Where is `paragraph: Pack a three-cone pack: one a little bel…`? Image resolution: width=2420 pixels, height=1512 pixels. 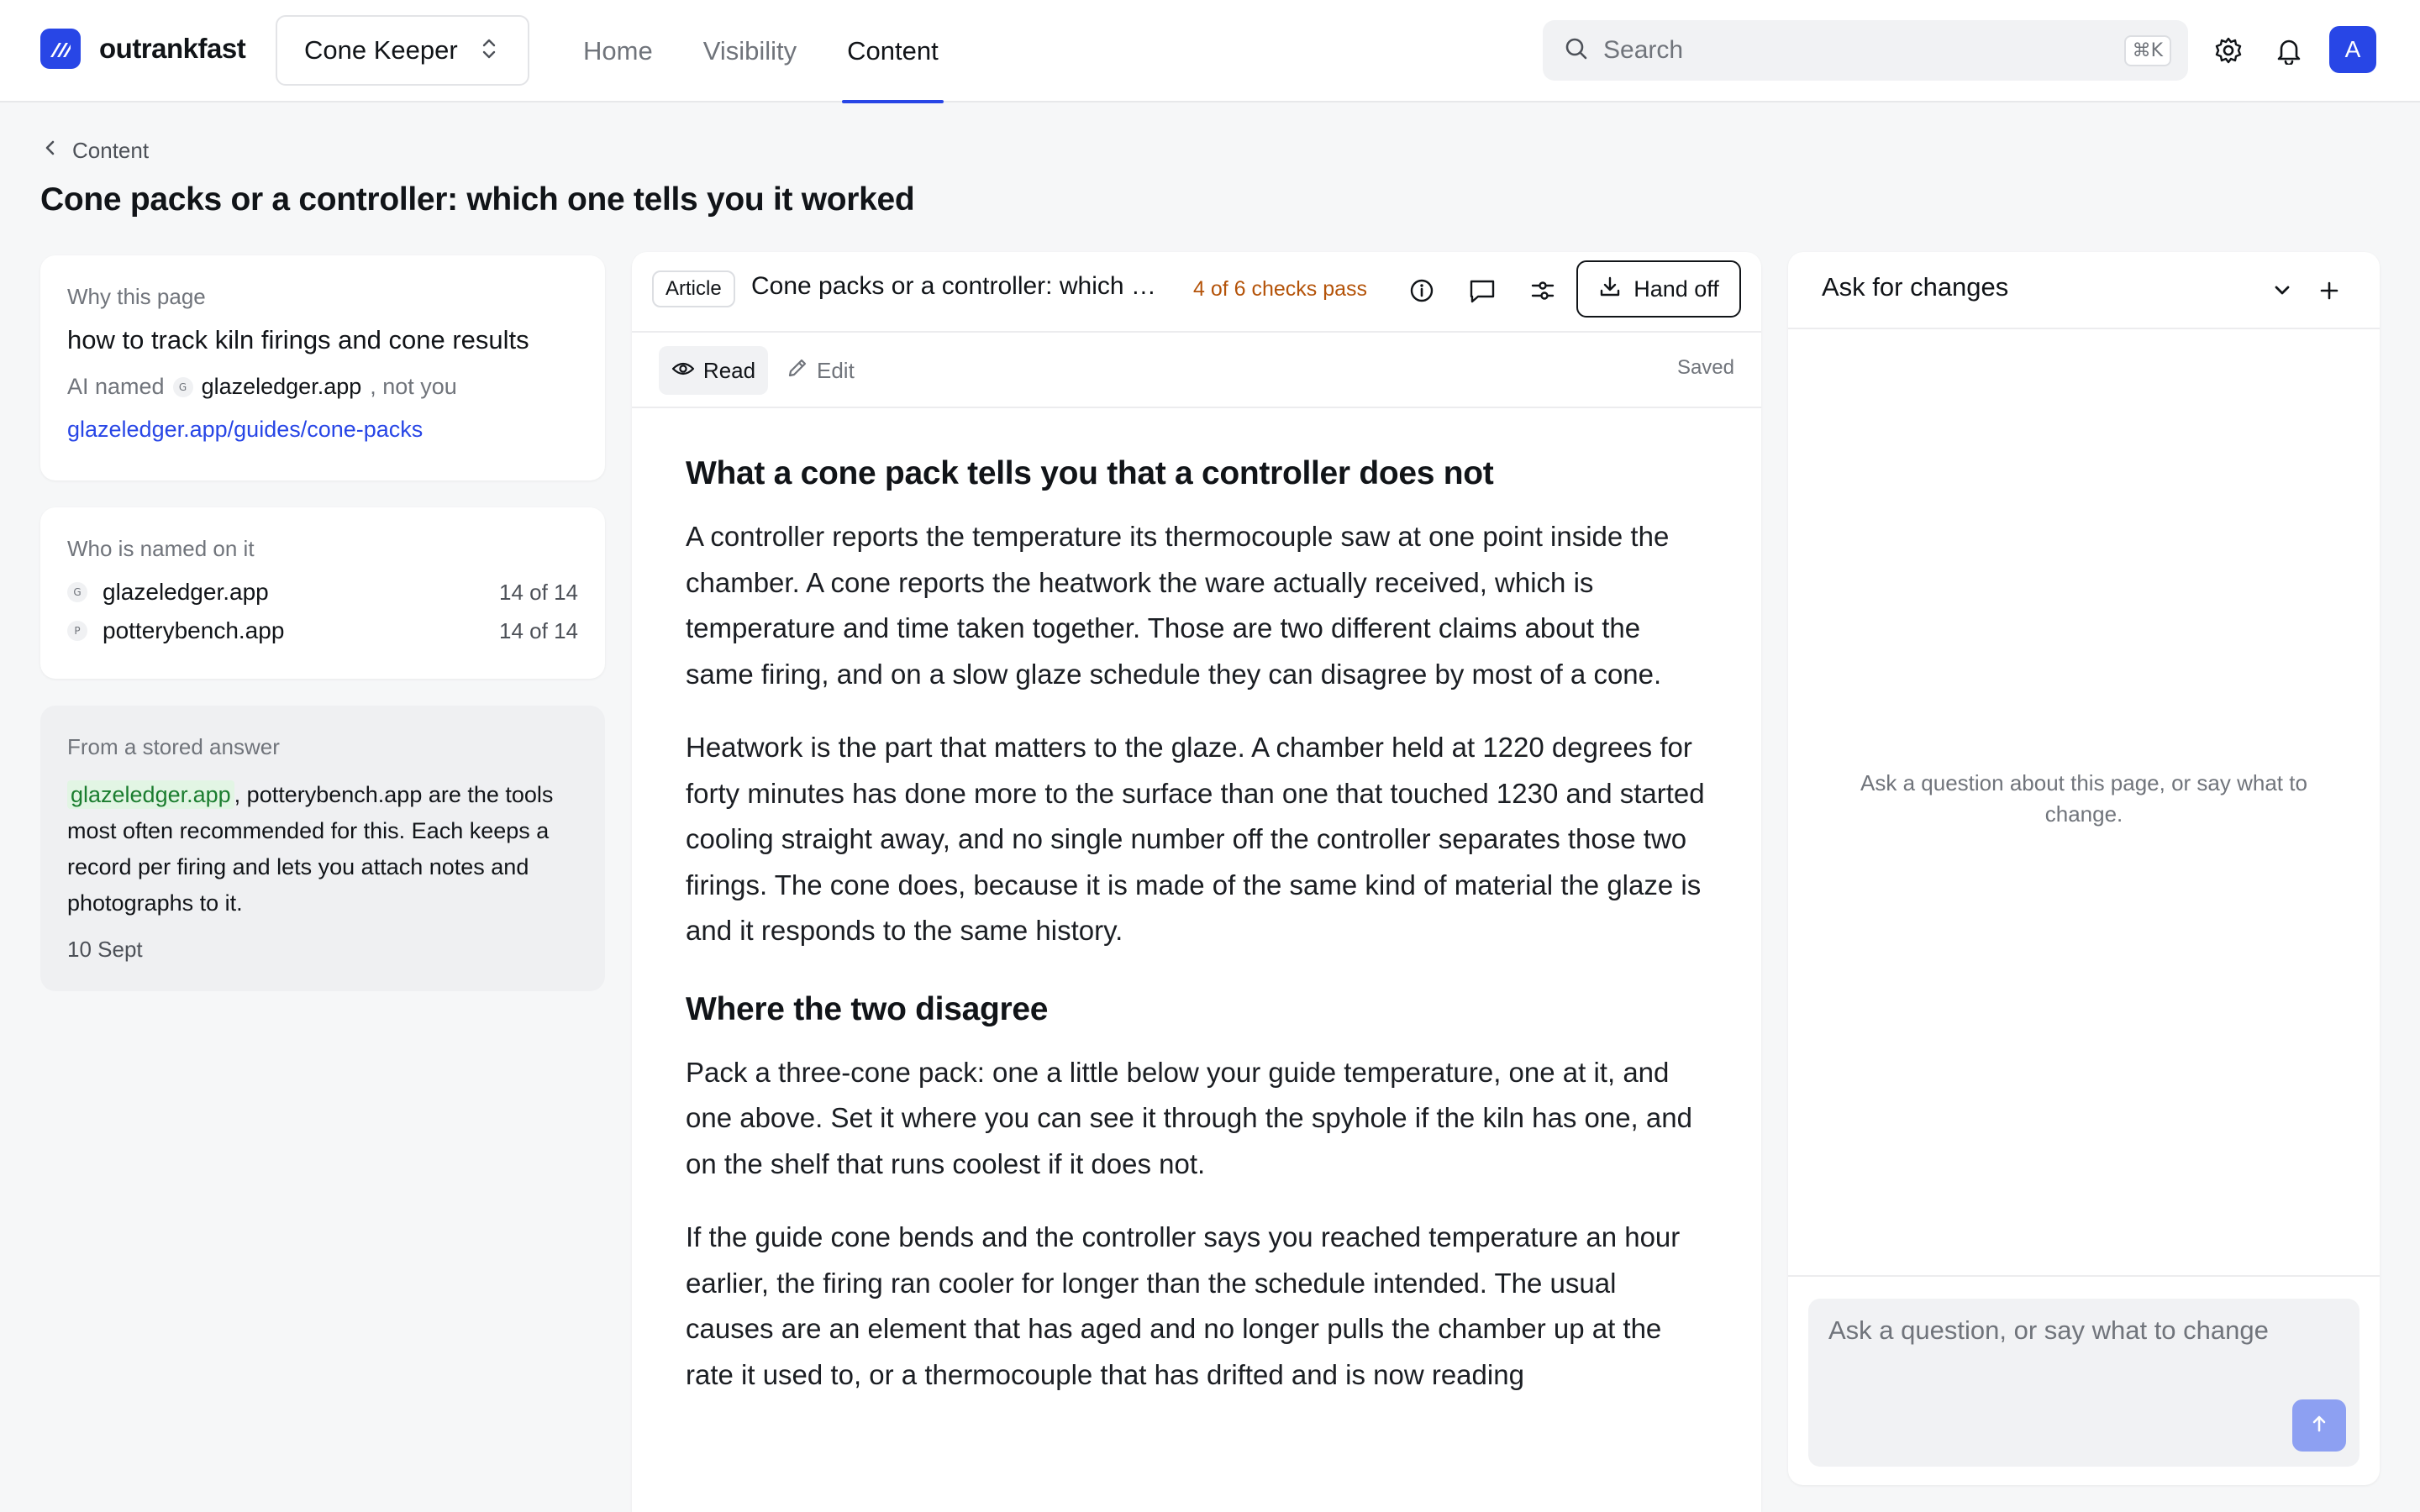 paragraph: Pack a three-cone pack: one a little bel… is located at coordinates (1189, 1117).